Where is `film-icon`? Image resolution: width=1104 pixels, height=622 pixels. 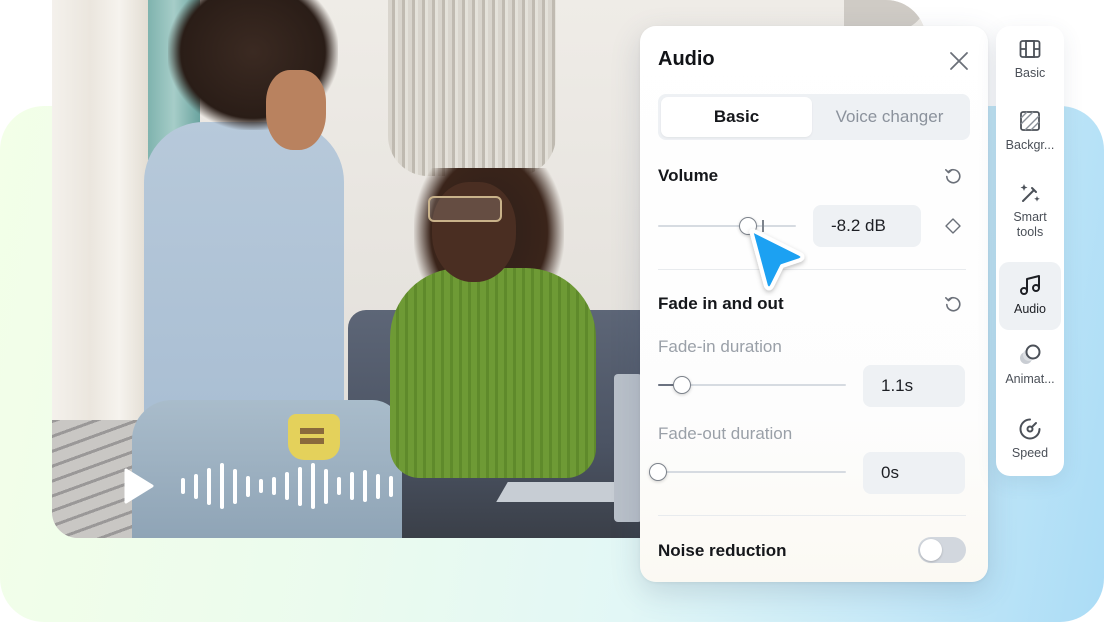
film-icon is located at coordinates (1030, 49).